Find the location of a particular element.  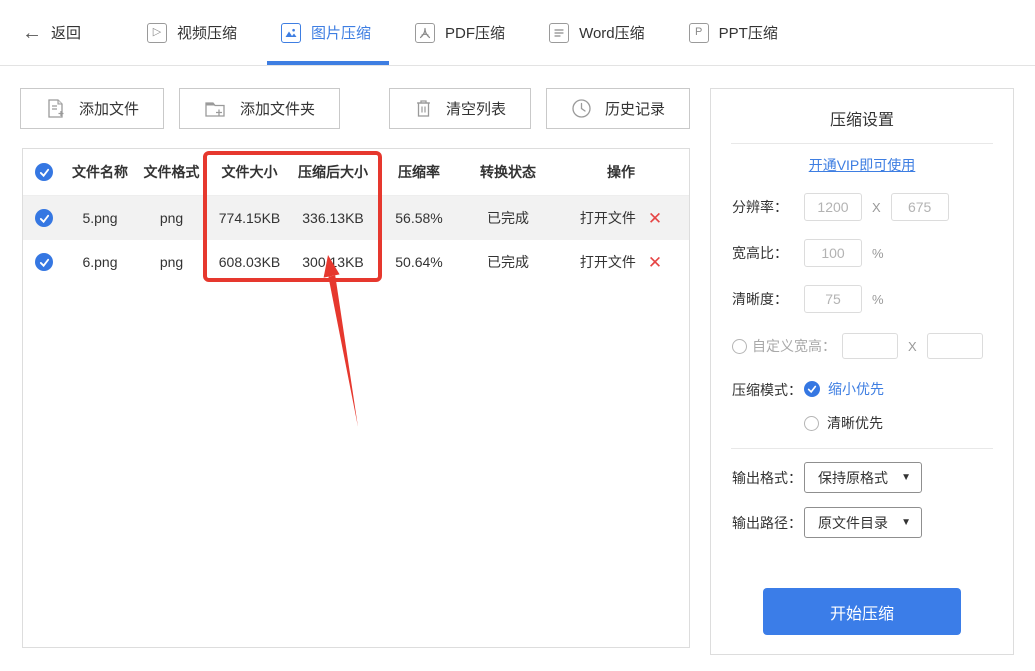

mode-label: 压缩模式： is located at coordinates (767, 390).